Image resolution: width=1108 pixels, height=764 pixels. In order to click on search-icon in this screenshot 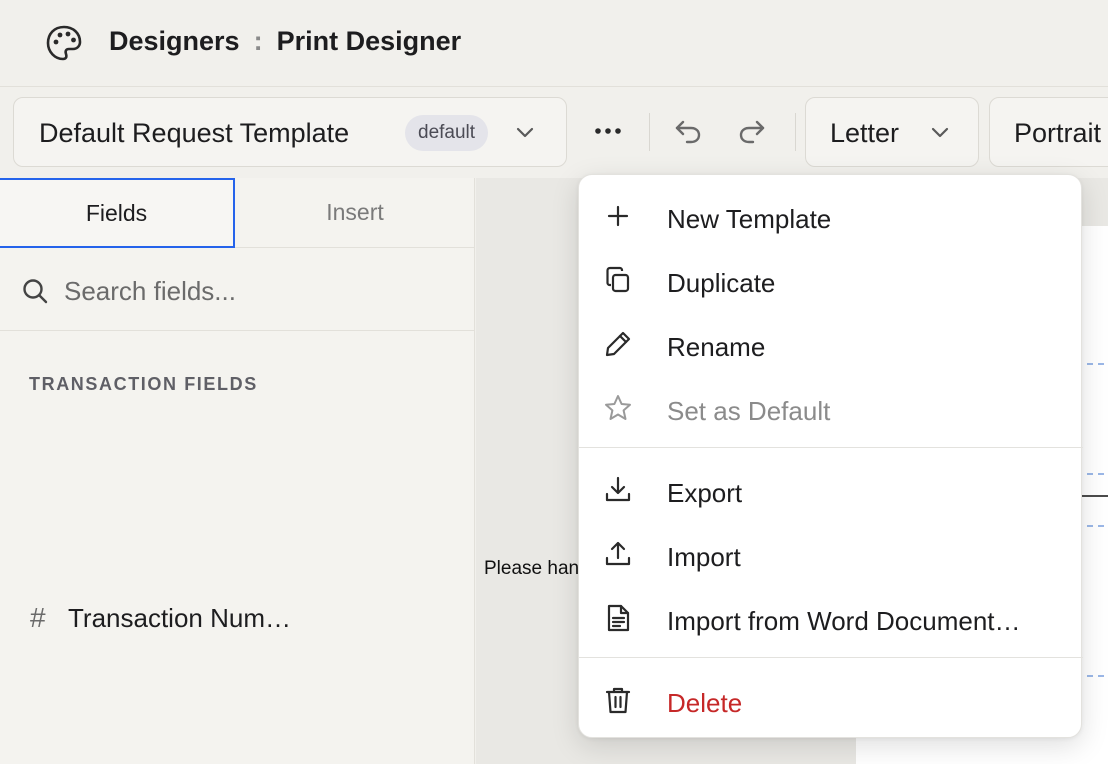, I will do `click(35, 291)`.